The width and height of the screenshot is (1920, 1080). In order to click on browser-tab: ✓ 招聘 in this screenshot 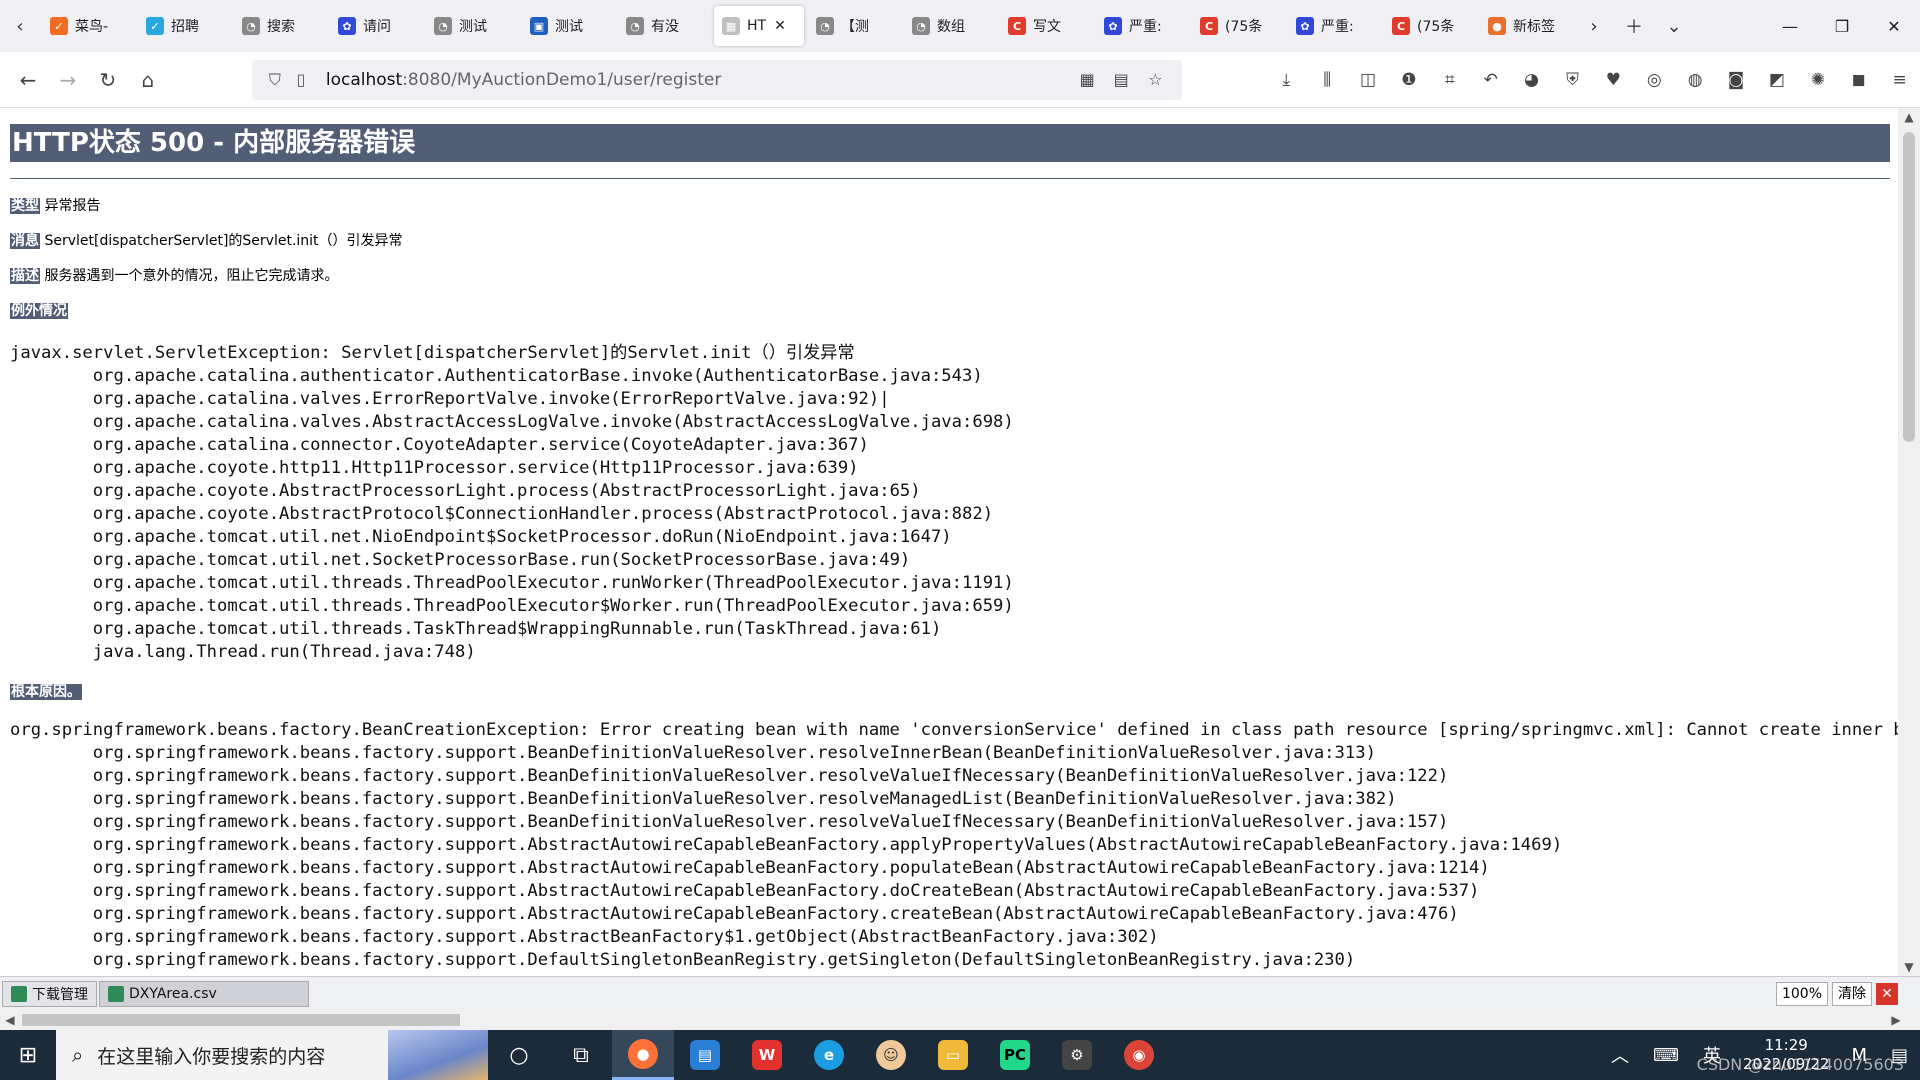, I will do `click(184, 26)`.